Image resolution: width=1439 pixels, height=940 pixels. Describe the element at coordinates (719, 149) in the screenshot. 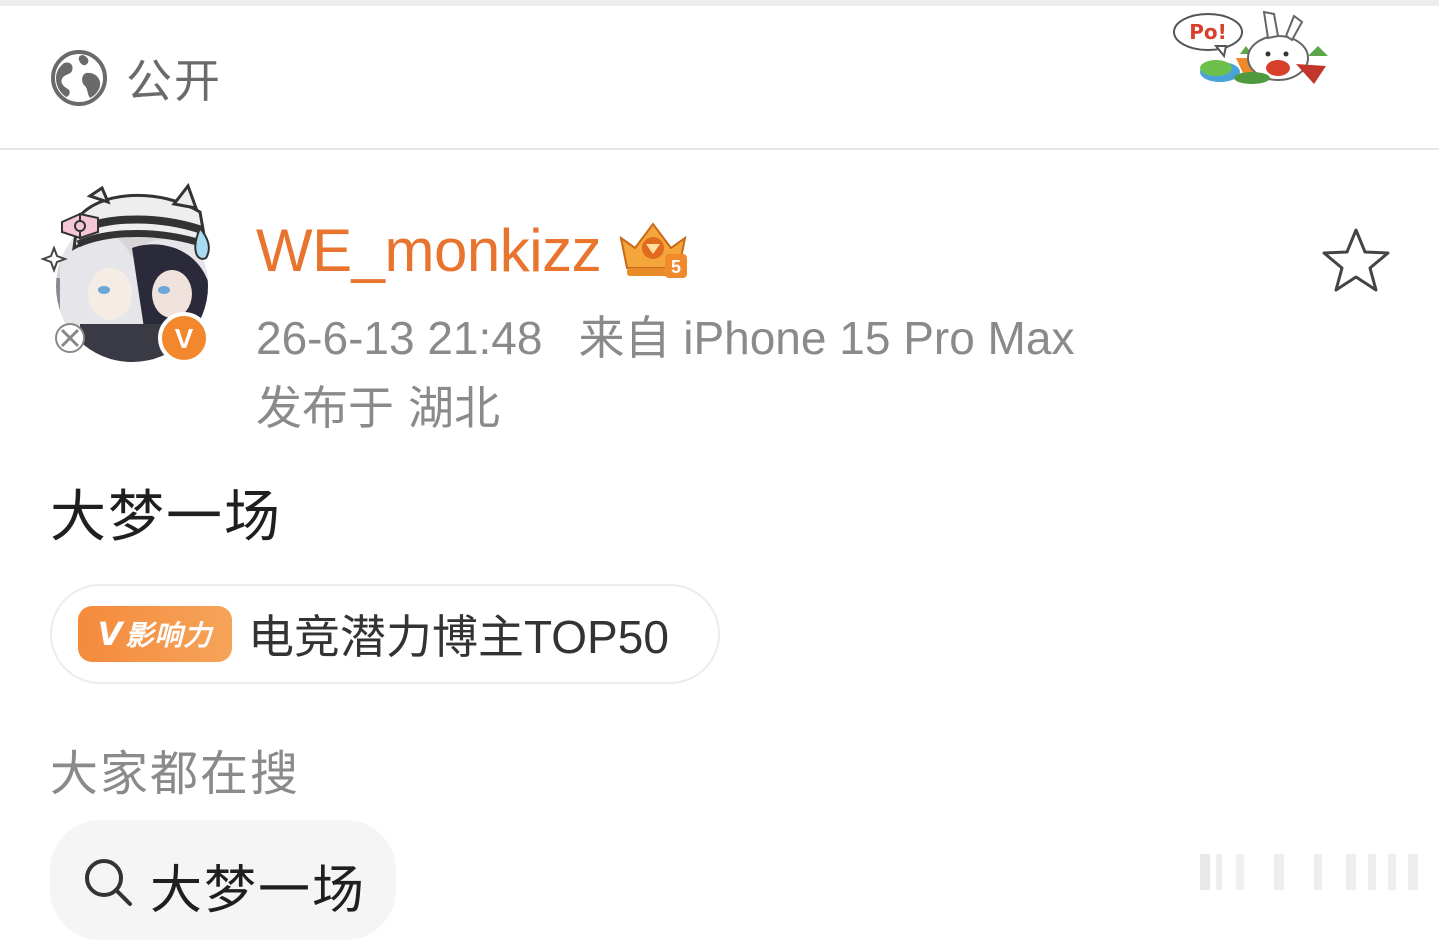

I see `section-divider` at that location.